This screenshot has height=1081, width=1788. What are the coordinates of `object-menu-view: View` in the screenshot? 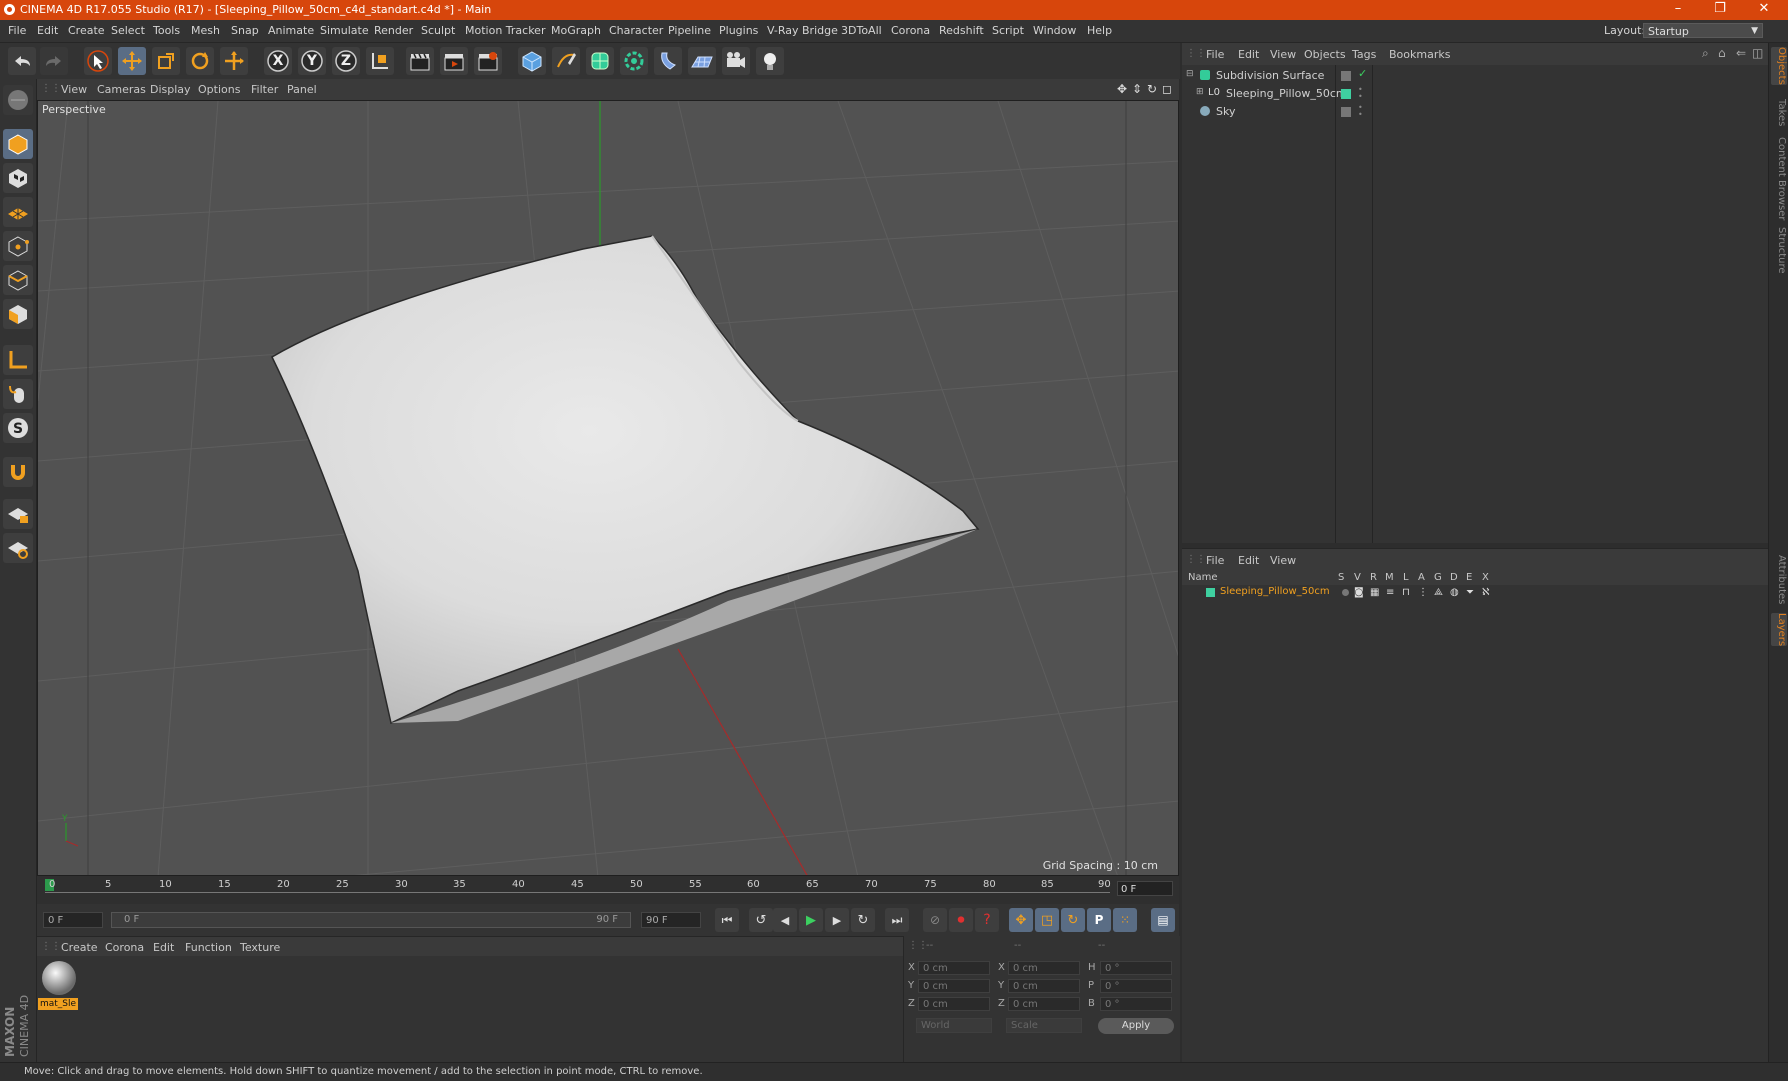 It's located at (1283, 54).